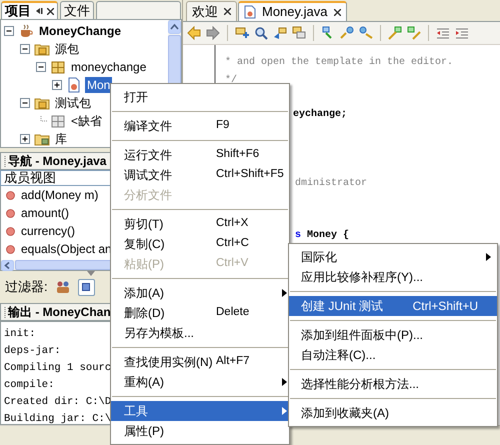  What do you see at coordinates (59, 312) in the screenshot?
I see `panel-title: 输出 - MoneyChan` at bounding box center [59, 312].